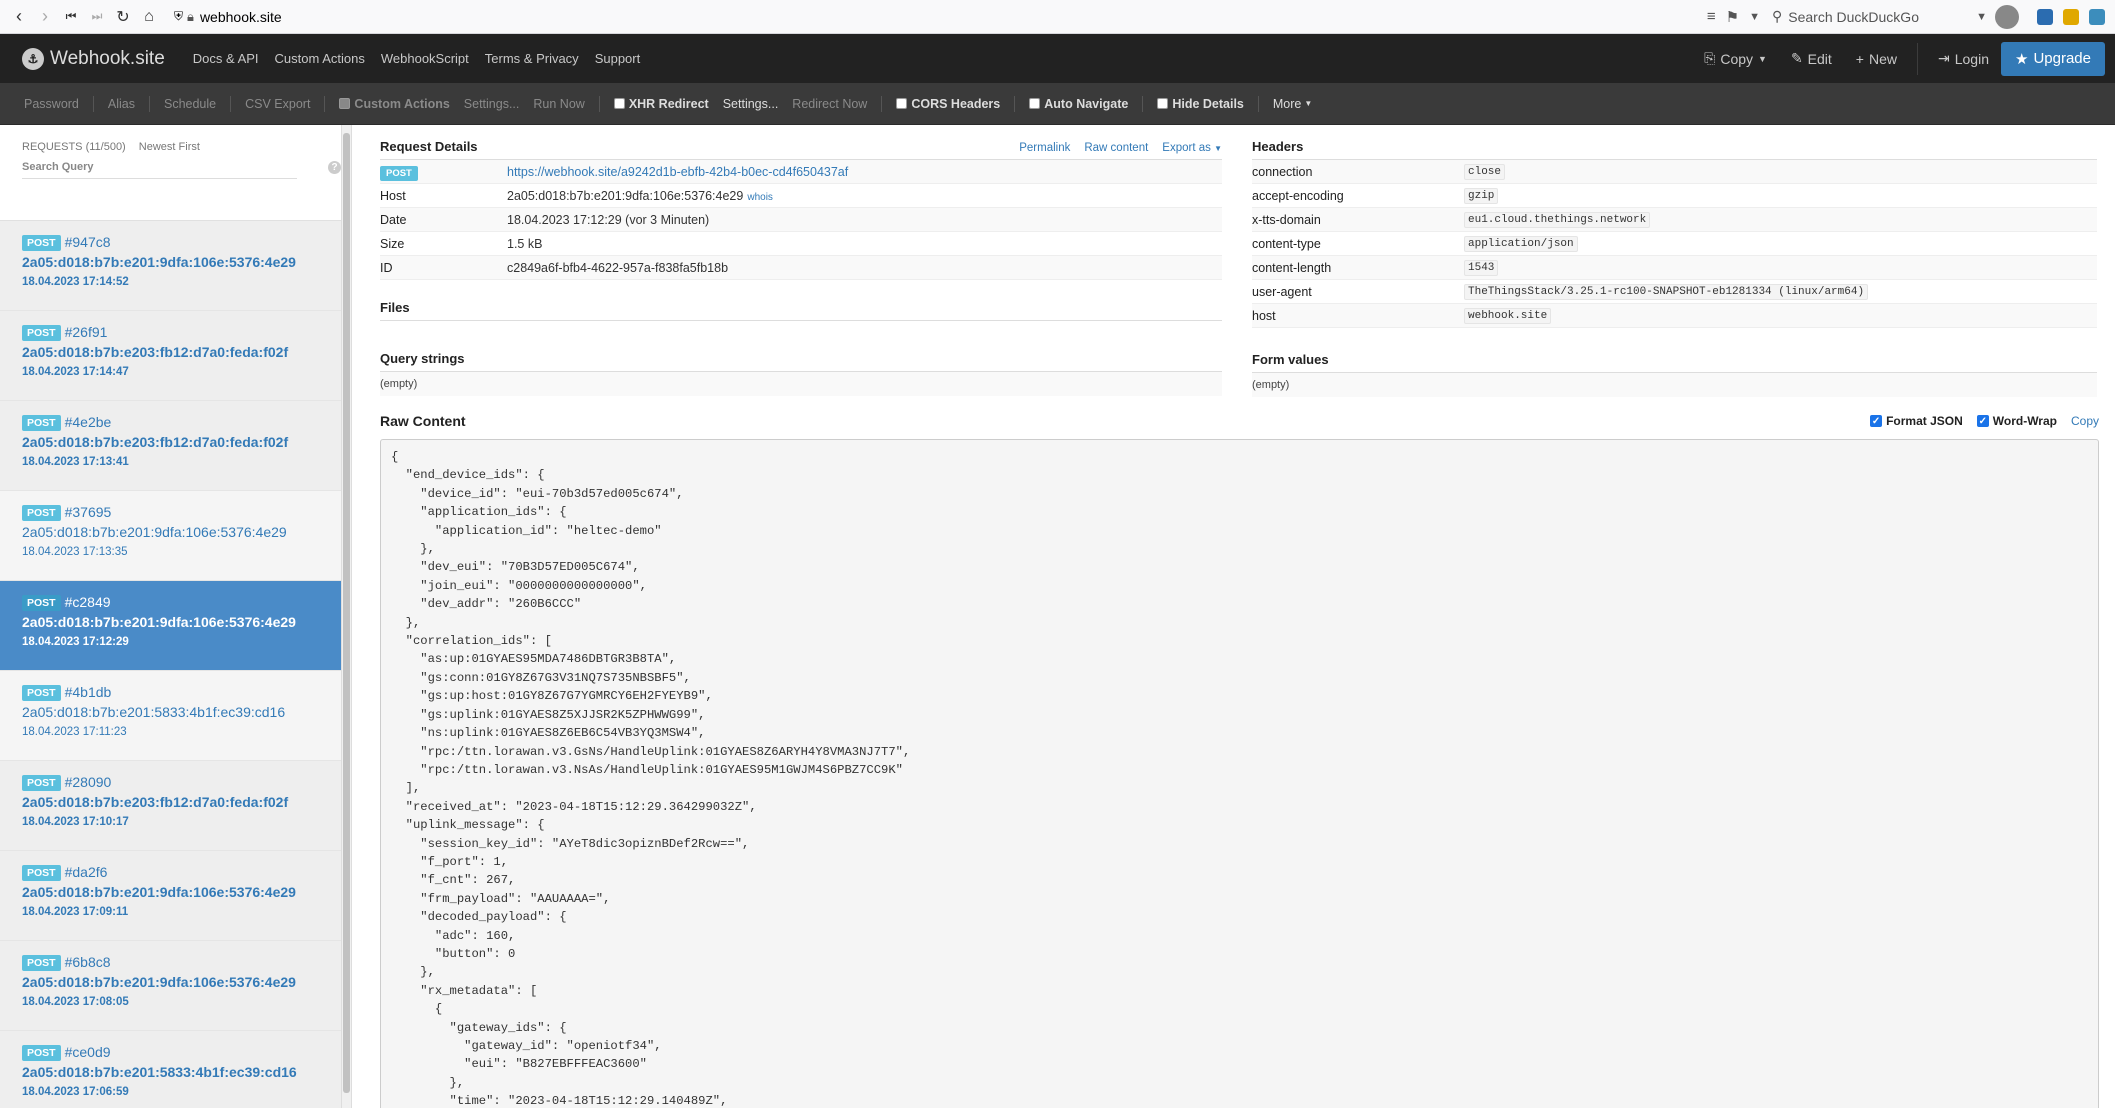  What do you see at coordinates (345, 103) in the screenshot?
I see `custom-actions-checkbox` at bounding box center [345, 103].